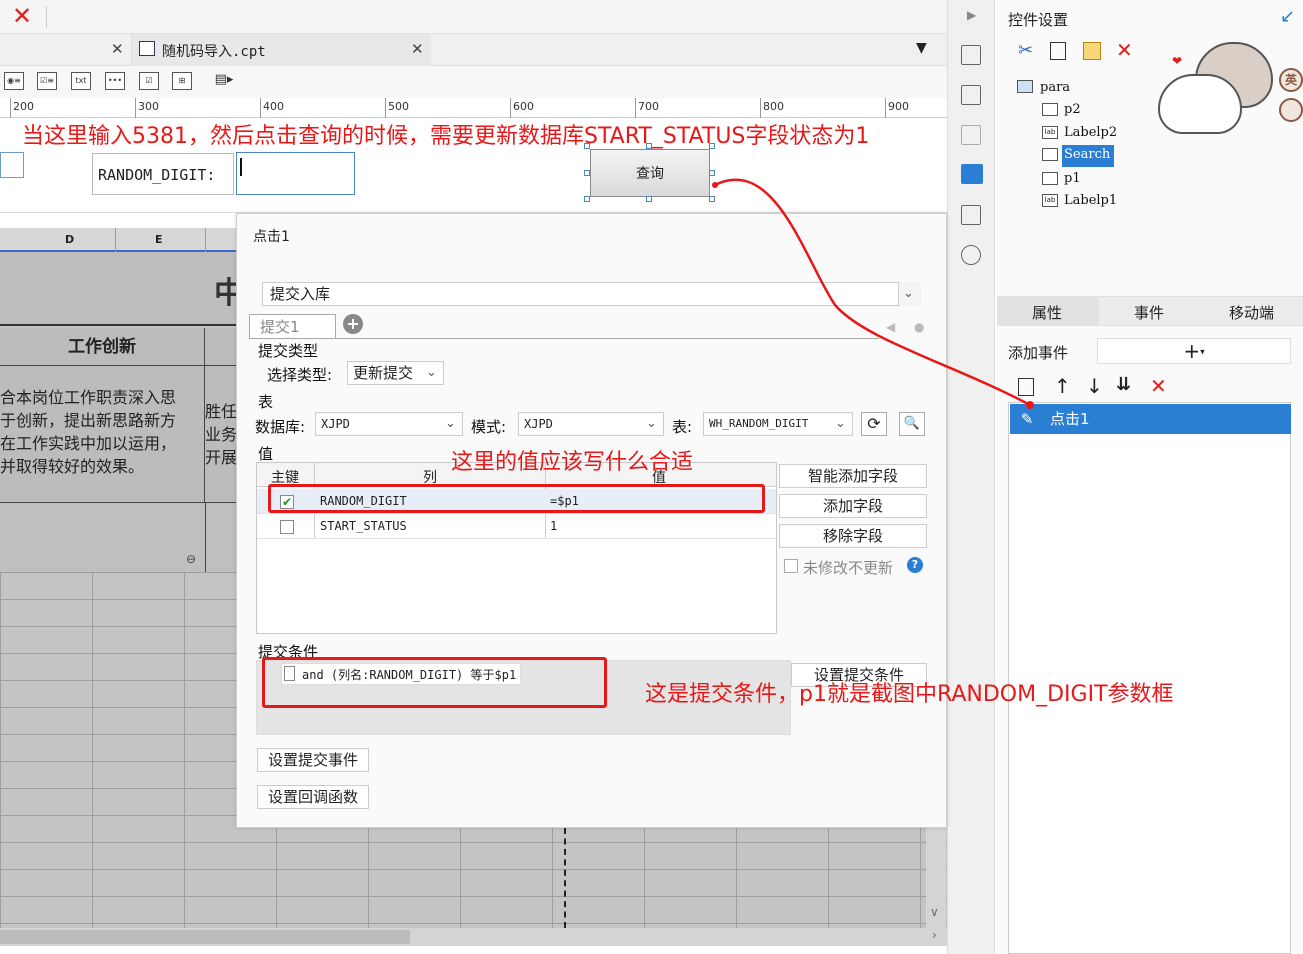 The width and height of the screenshot is (1303, 954). What do you see at coordinates (971, 95) in the screenshot?
I see `cell-element-icon` at bounding box center [971, 95].